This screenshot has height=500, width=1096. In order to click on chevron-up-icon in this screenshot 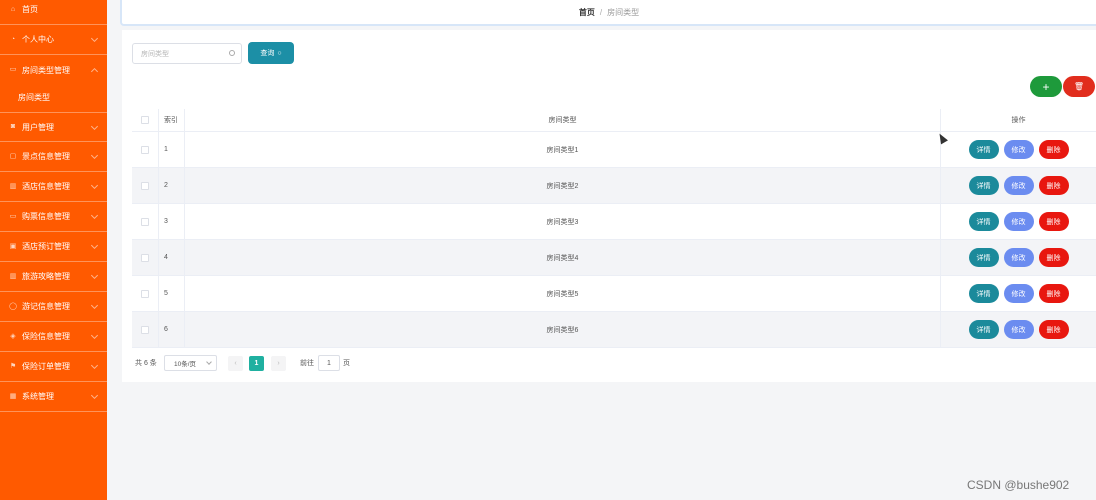, I will do `click(94, 71)`.